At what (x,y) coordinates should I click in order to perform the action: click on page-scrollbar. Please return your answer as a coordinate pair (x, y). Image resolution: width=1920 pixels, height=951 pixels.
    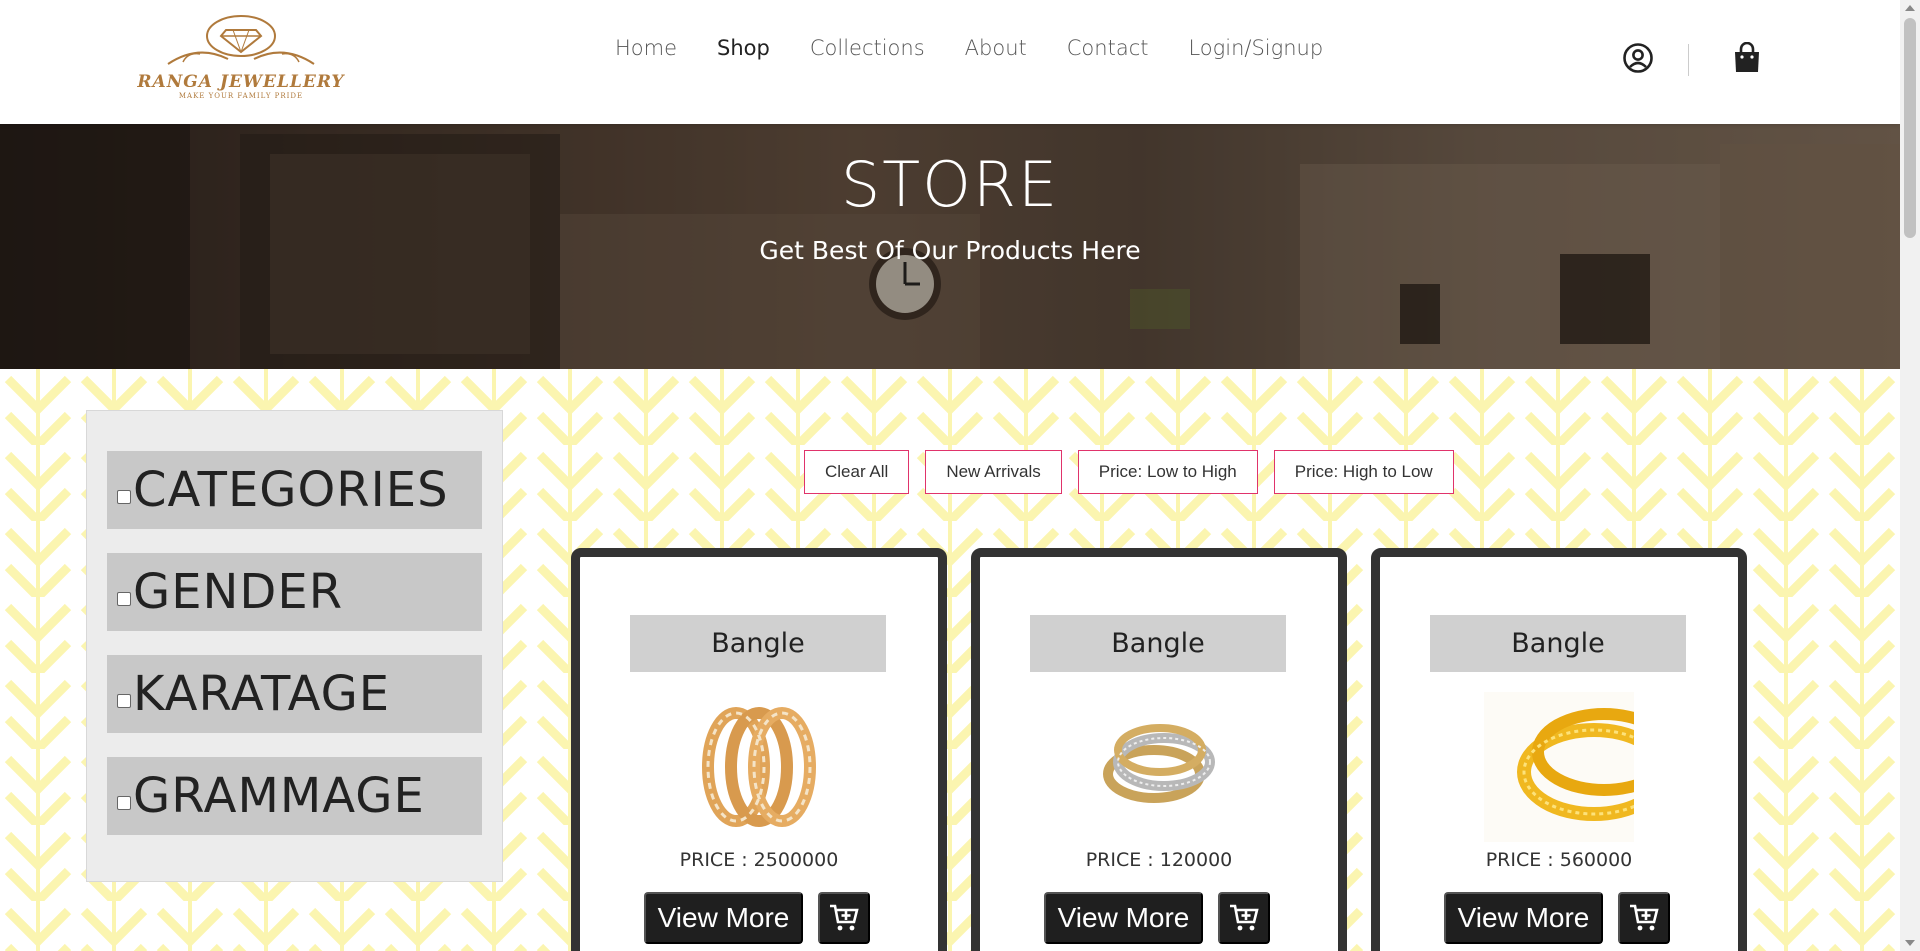
    Looking at the image, I should click on (1910, 475).